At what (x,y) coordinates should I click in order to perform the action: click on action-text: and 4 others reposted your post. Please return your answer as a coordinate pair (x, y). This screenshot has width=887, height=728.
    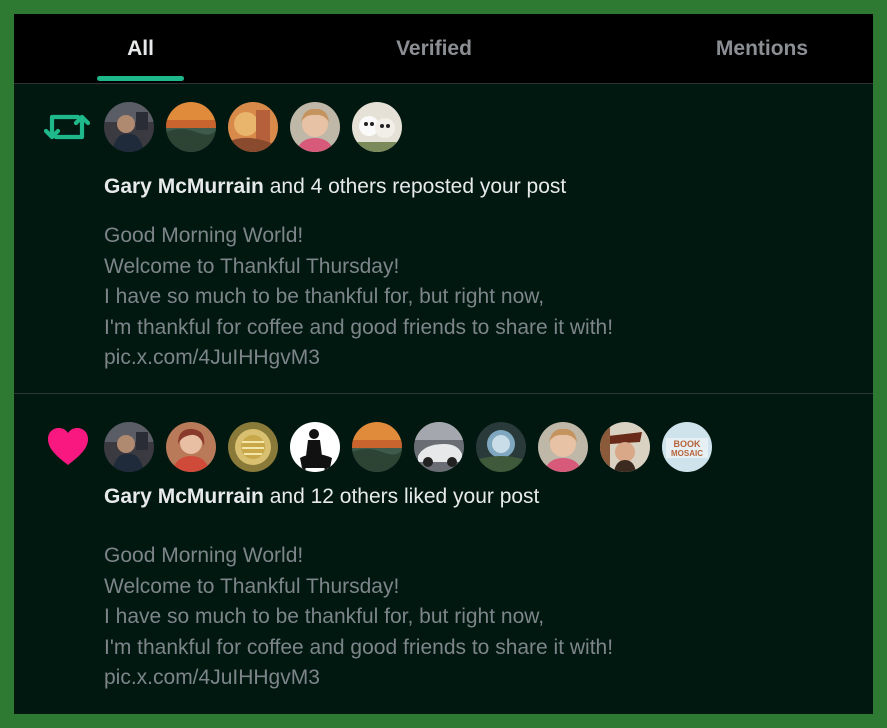
    Looking at the image, I should click on (415, 186).